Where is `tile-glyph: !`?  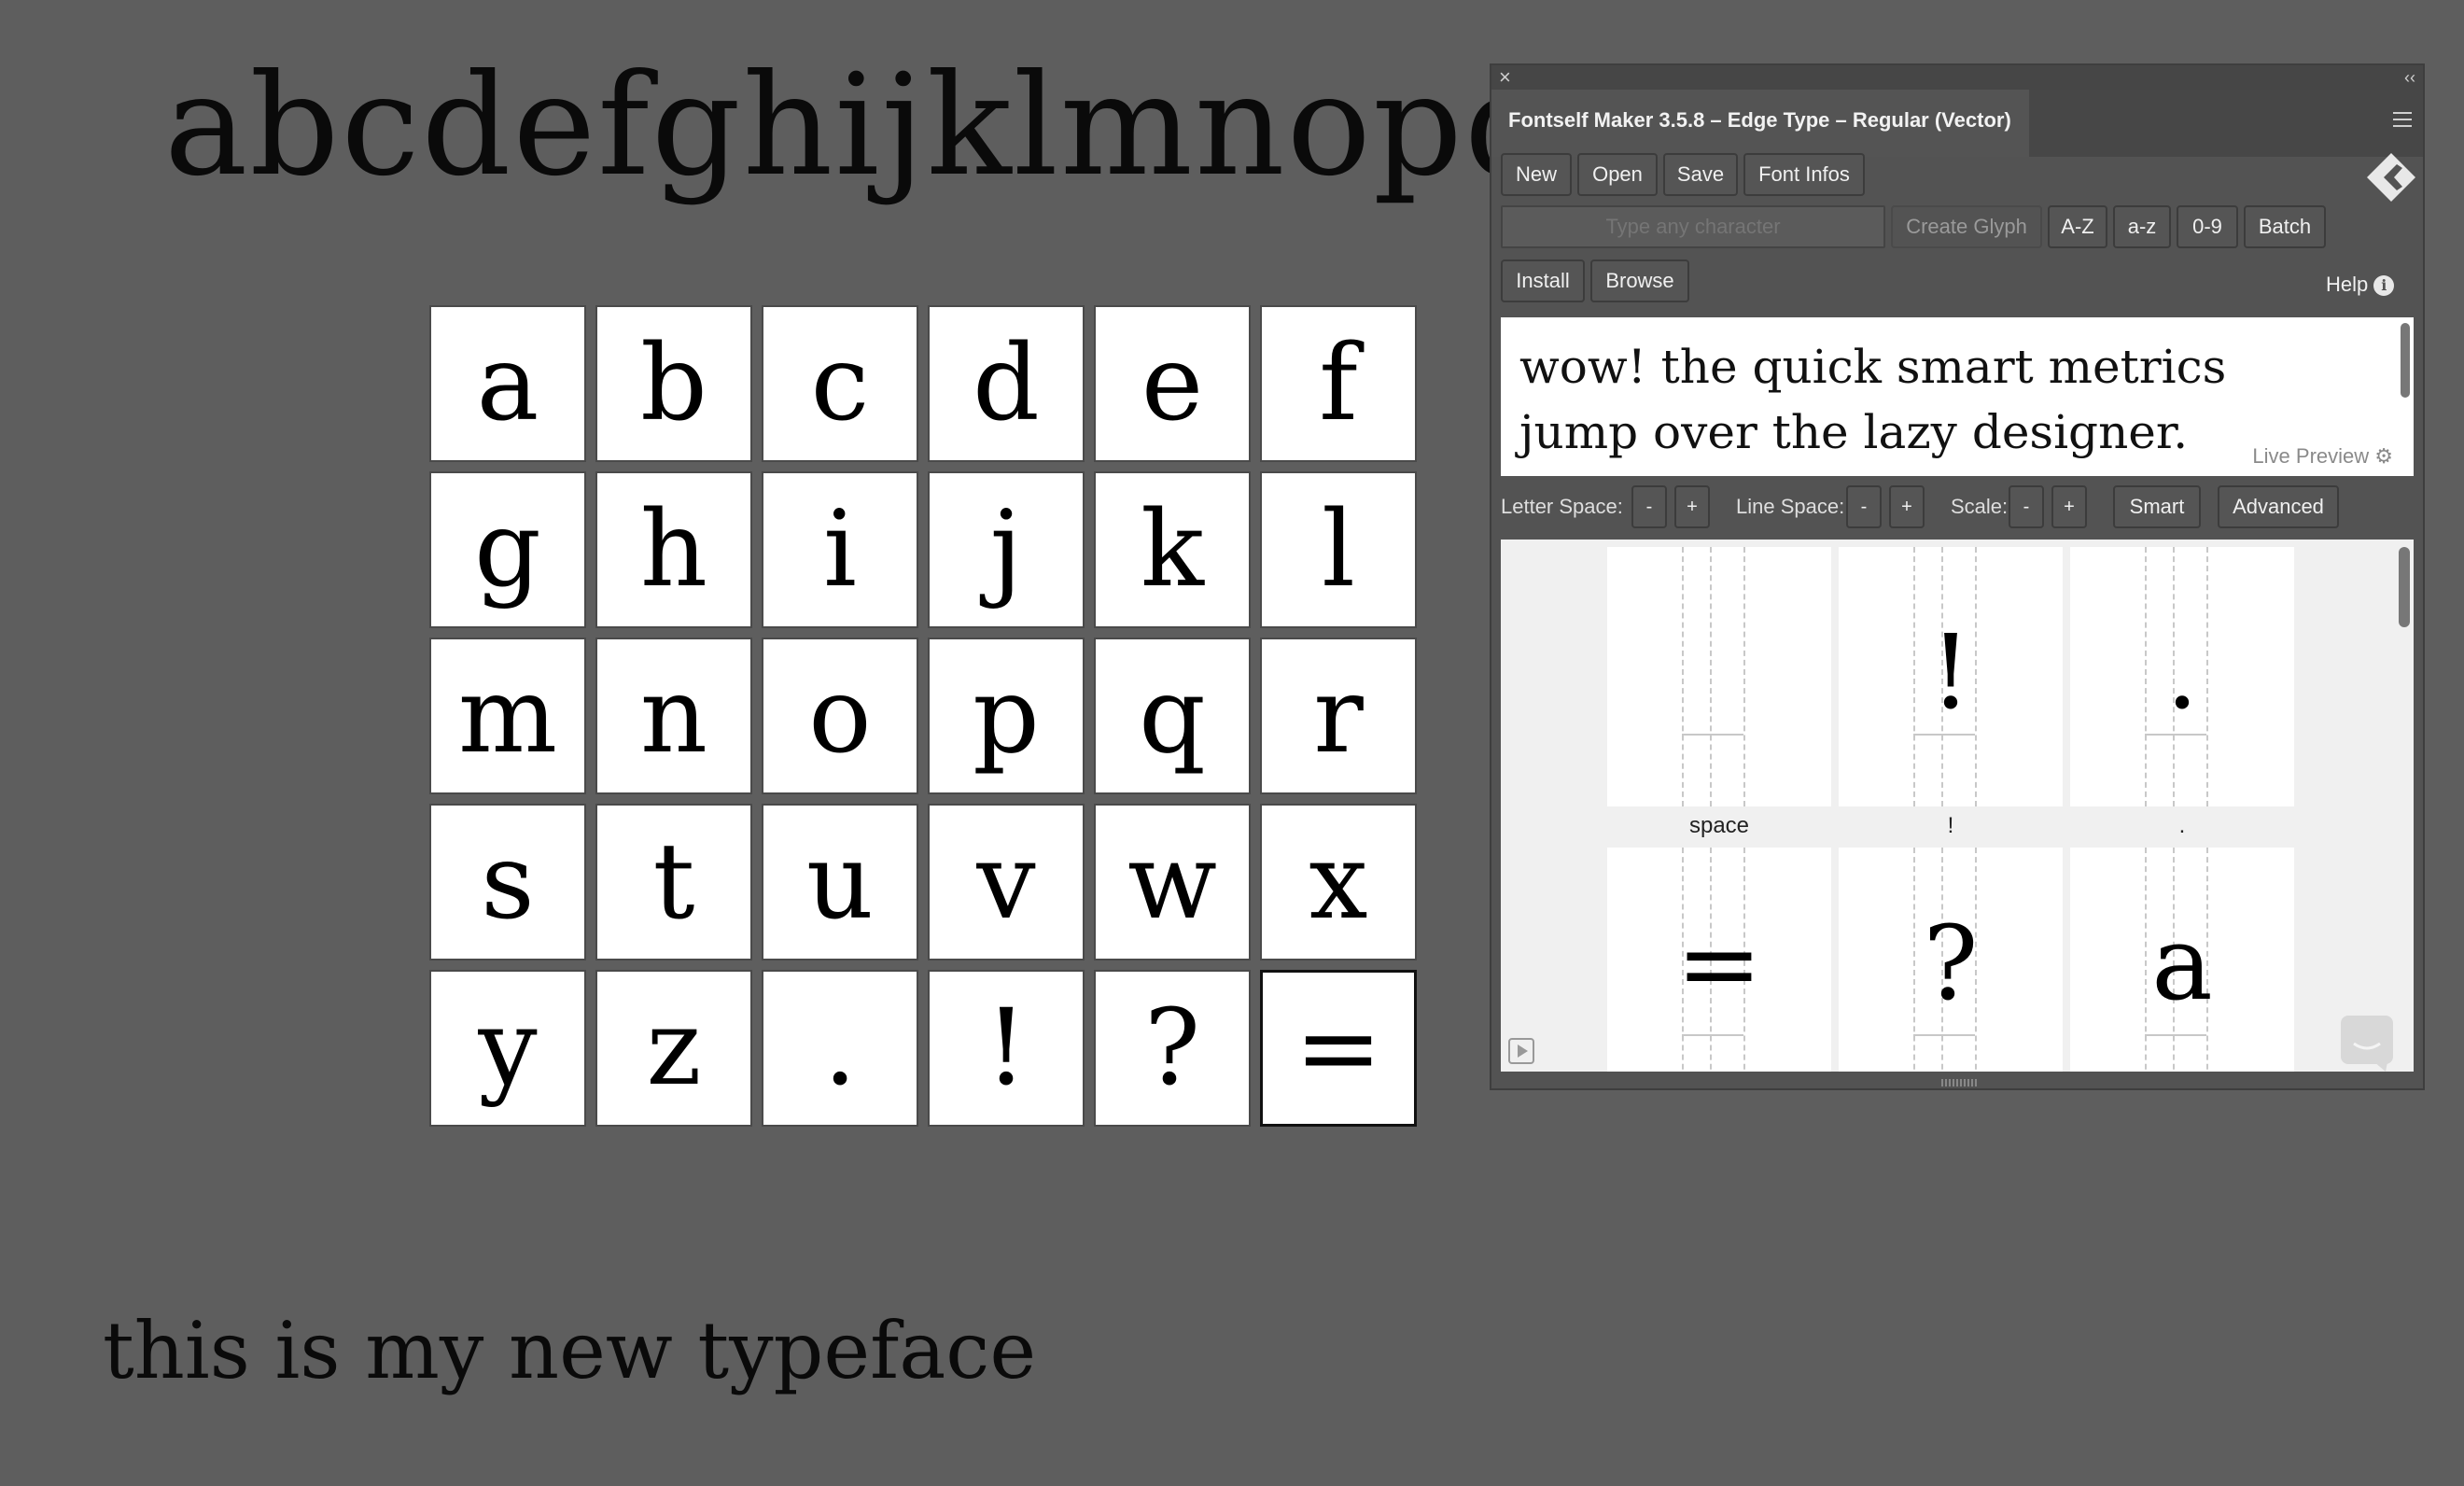 tile-glyph: ! is located at coordinates (1950, 672).